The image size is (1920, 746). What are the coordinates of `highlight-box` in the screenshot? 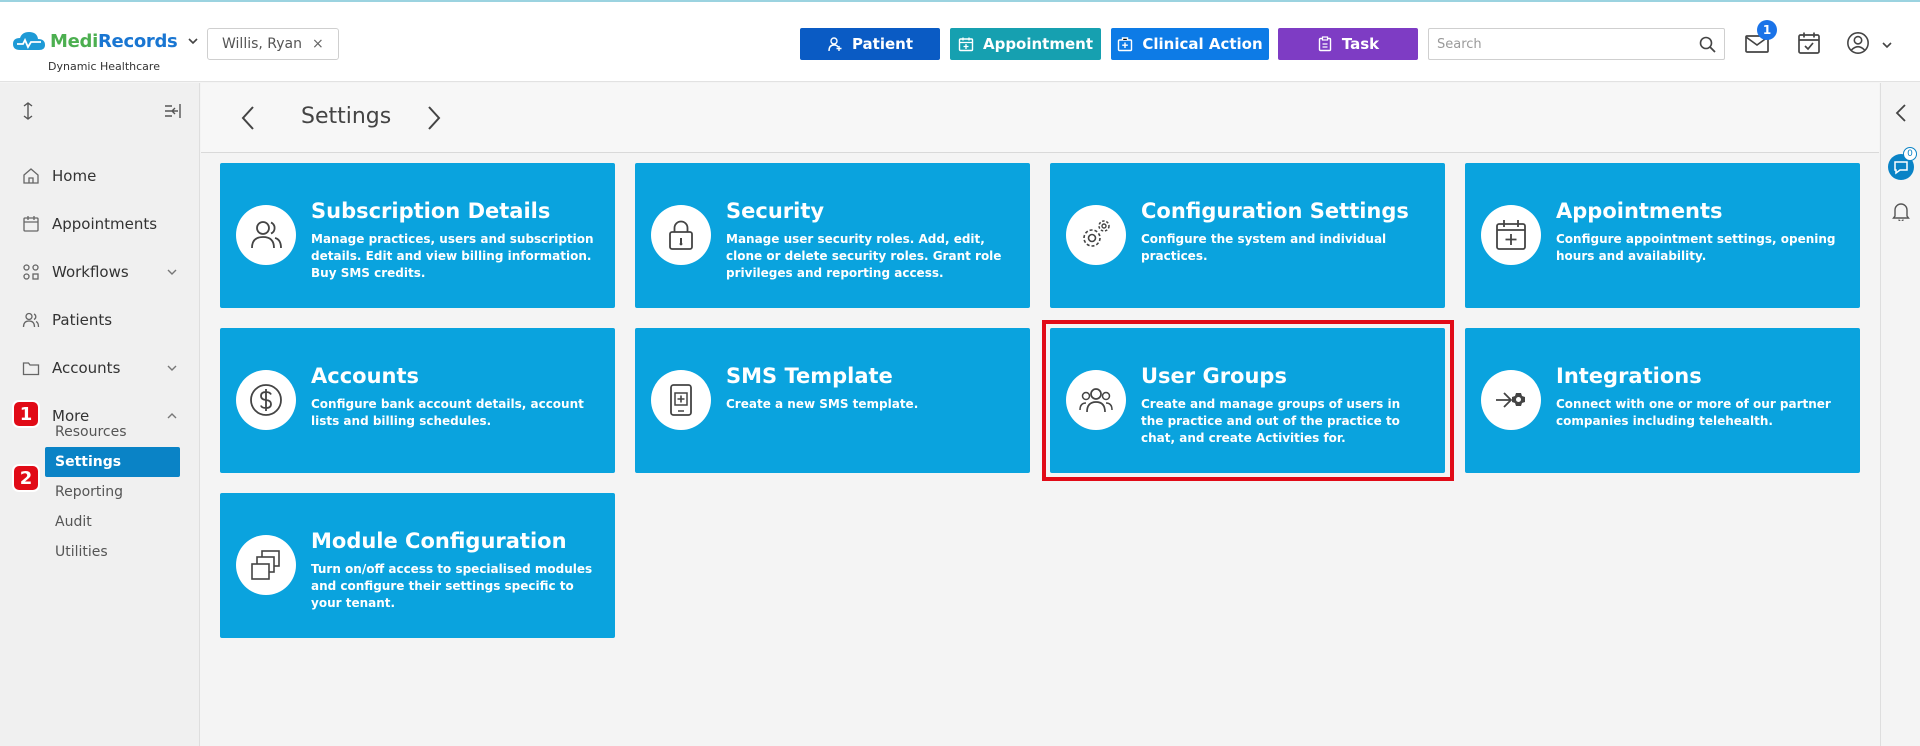 It's located at (1248, 400).